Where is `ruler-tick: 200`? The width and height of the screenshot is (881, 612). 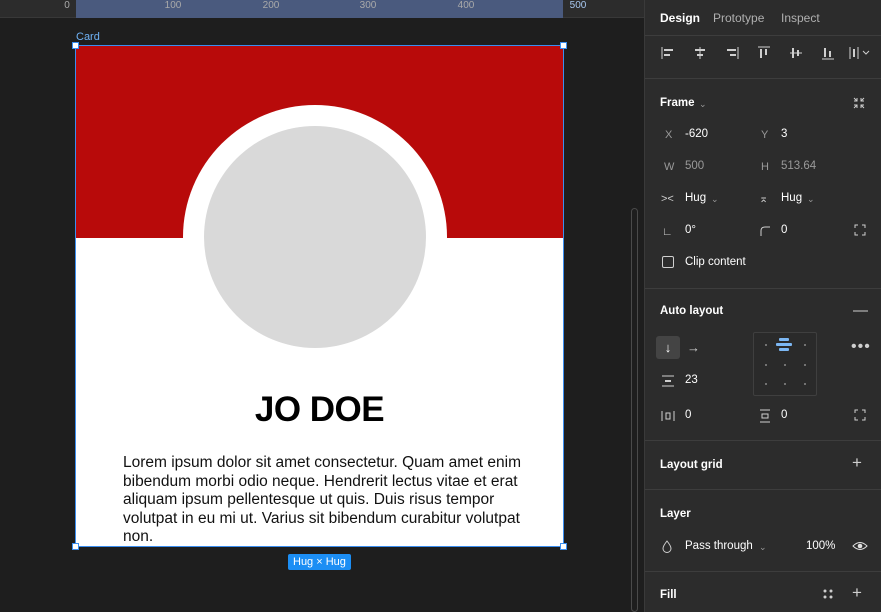
ruler-tick: 200 is located at coordinates (271, 5).